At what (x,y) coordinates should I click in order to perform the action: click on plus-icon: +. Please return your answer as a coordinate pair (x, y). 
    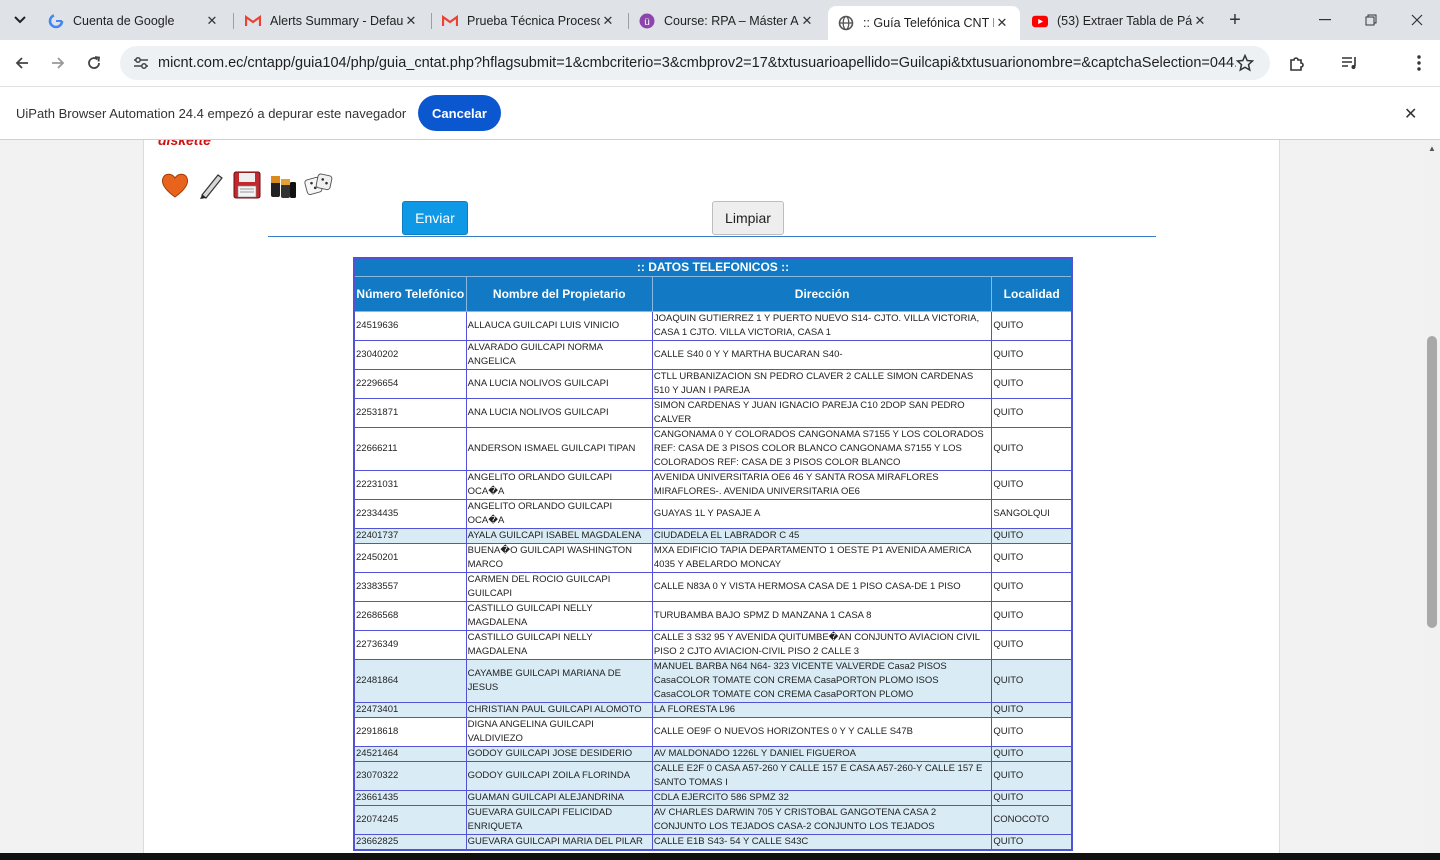
    Looking at the image, I should click on (1235, 19).